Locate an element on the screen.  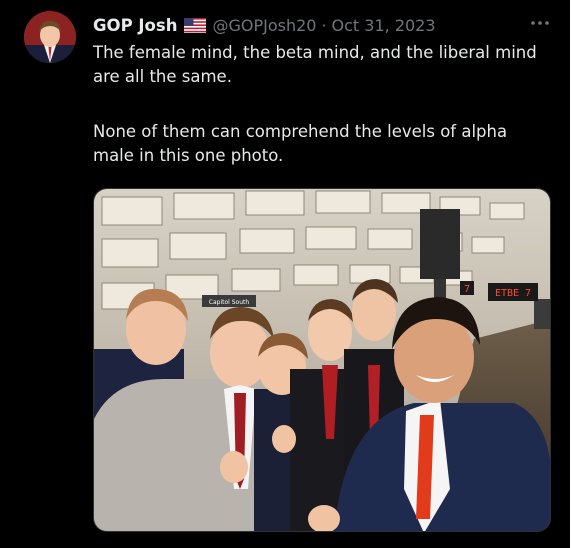
tweet-header: GOP Josh @GOPJosh20 · Oct 31, 2023 is located at coordinates (264, 25).